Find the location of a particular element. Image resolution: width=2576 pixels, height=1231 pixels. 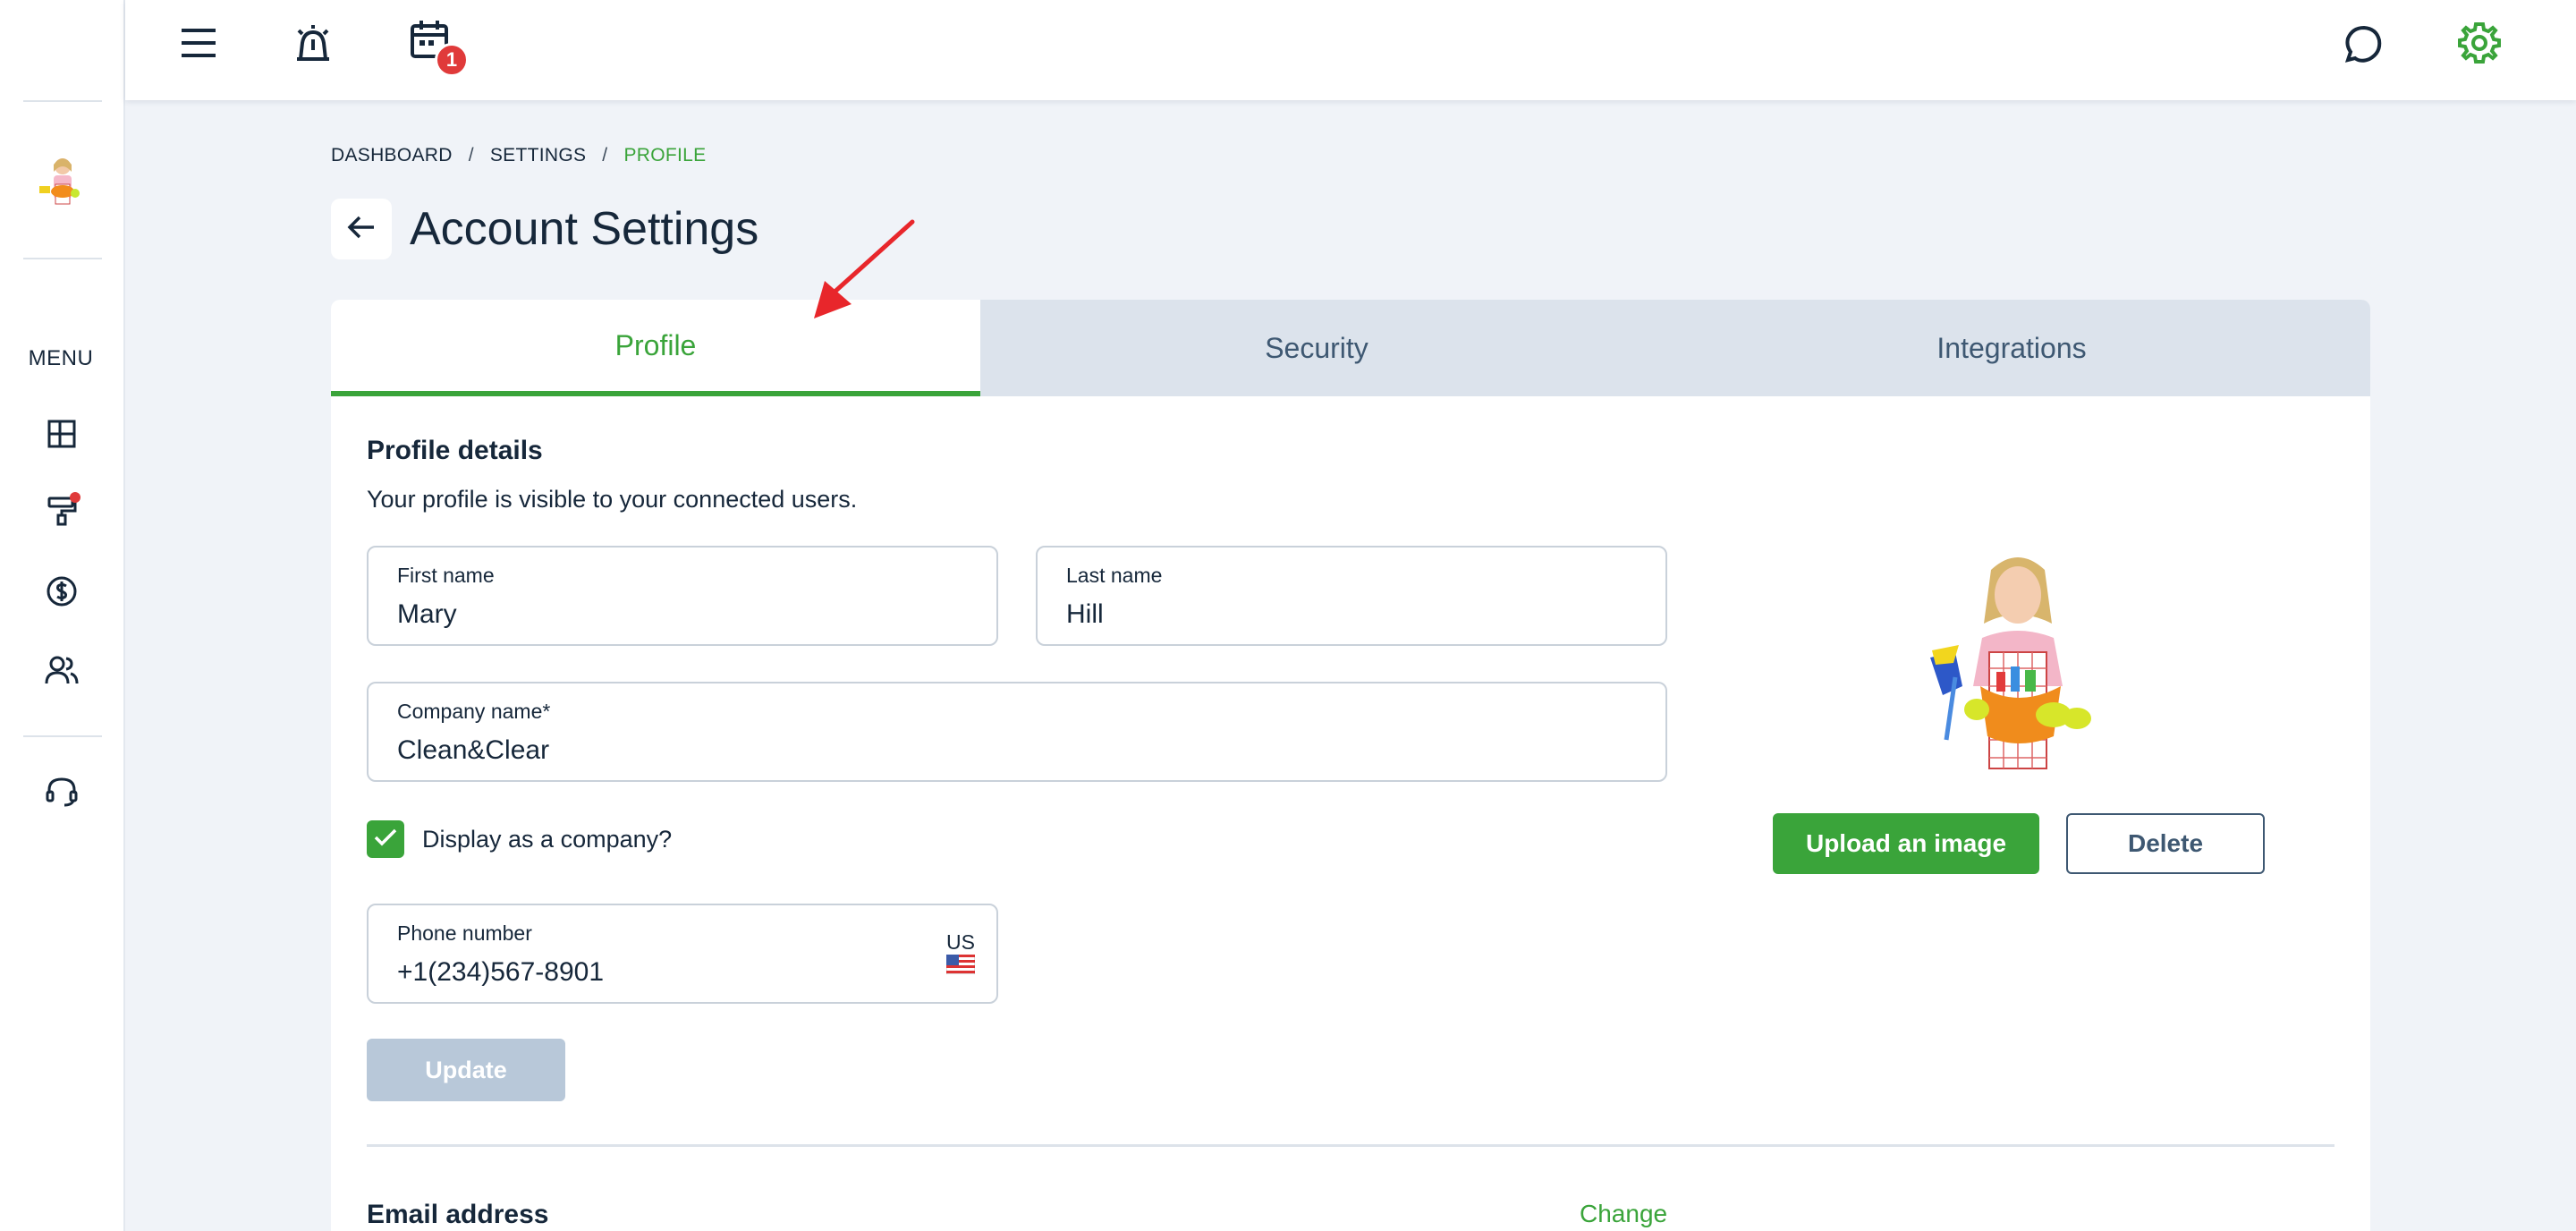

country-selector: US is located at coordinates (961, 954).